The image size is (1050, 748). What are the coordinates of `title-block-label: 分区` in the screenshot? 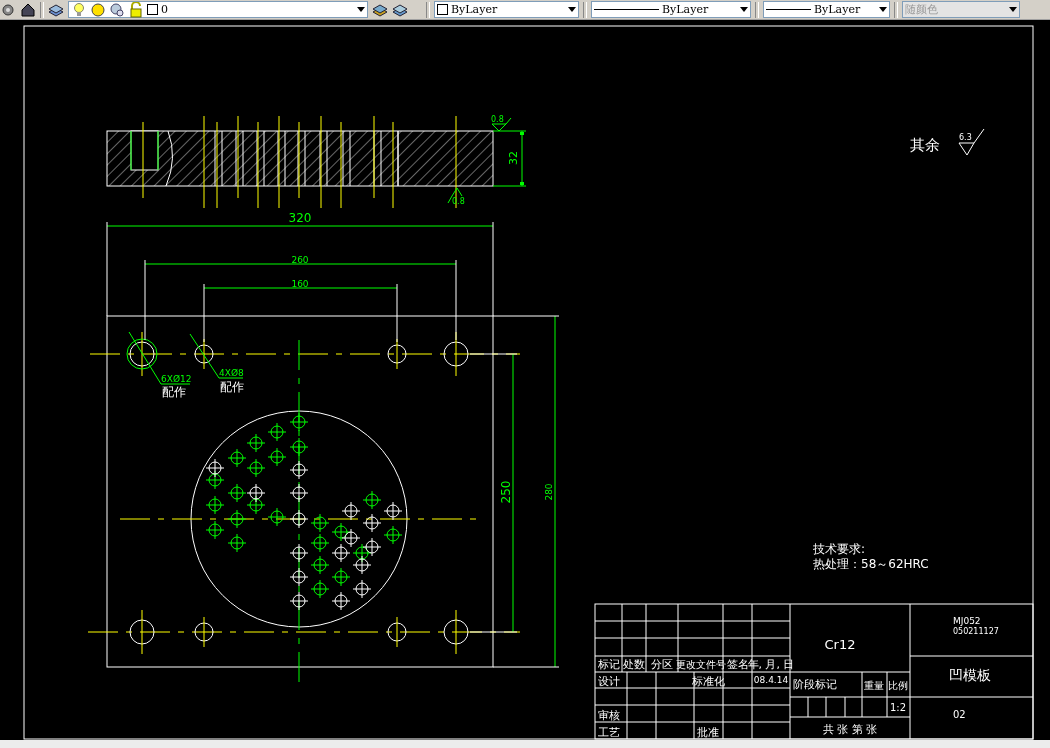 It's located at (662, 664).